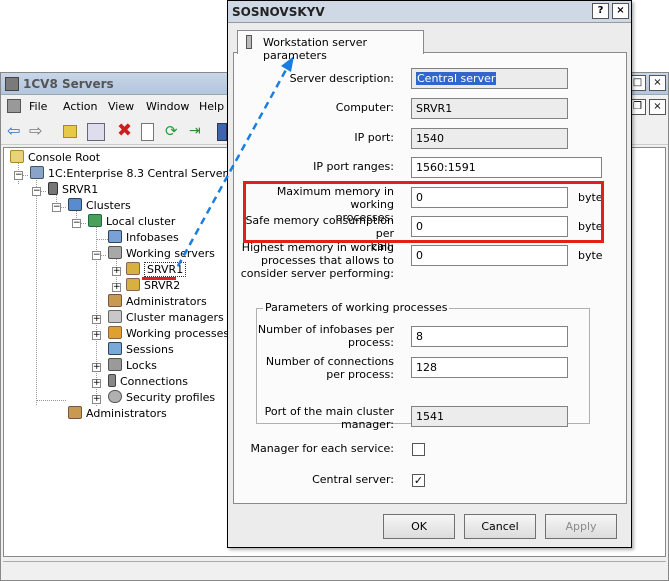 The height and width of the screenshot is (581, 669). Describe the element at coordinates (249, 42) in the screenshot. I see `server-tab-icon` at that location.